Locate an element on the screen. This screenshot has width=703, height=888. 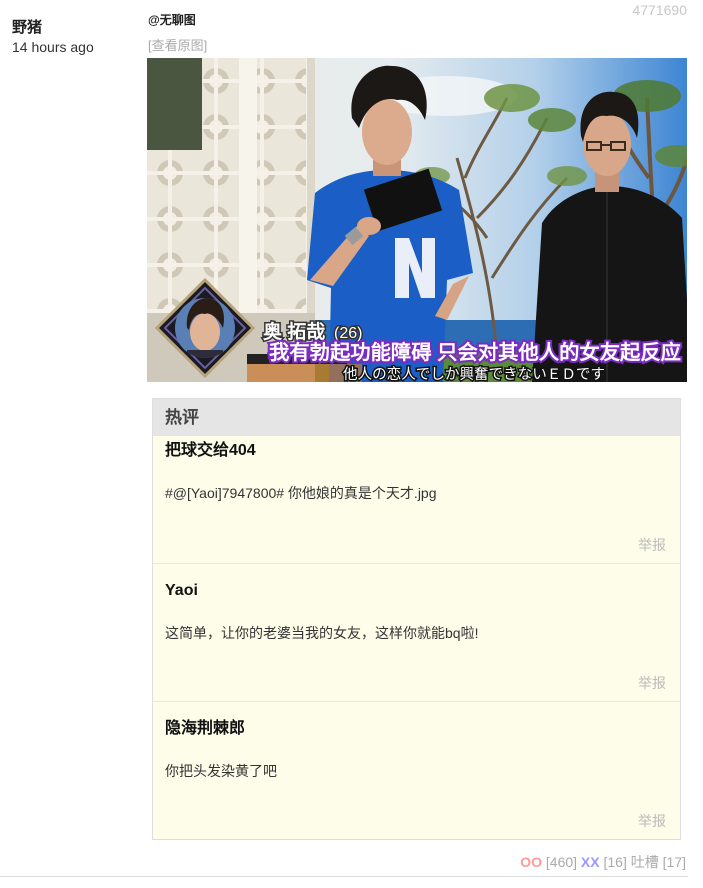
vote-bar: OO [460] XX [16] 吐槽 [17] is located at coordinates (603, 862).